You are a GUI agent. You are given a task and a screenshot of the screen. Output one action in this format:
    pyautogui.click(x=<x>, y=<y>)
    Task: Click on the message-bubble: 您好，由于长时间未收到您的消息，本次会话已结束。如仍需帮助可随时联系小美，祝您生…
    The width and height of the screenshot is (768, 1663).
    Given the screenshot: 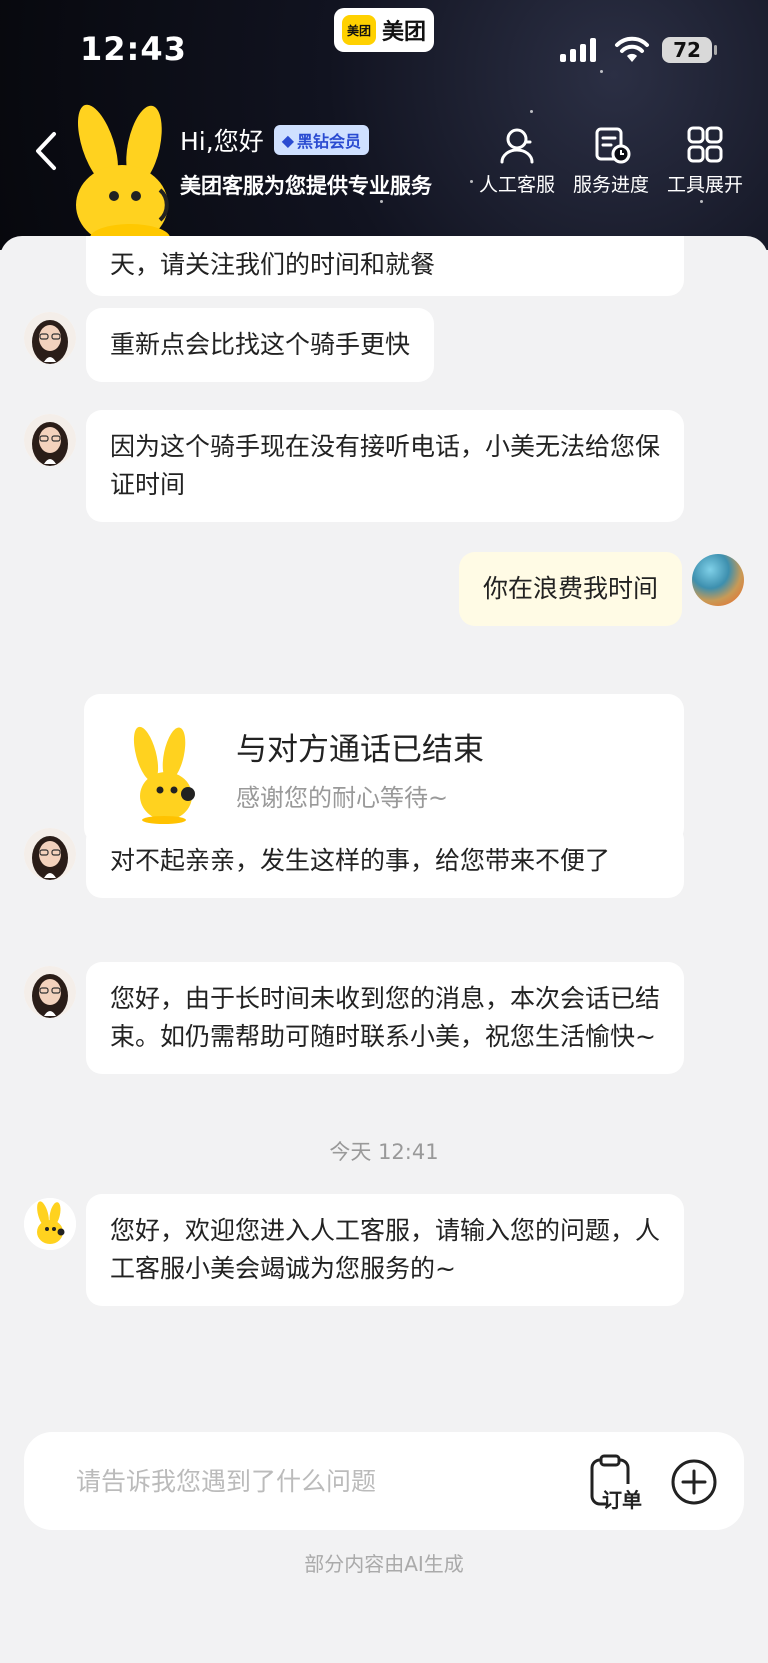 What is the action you would take?
    pyautogui.click(x=385, y=1018)
    